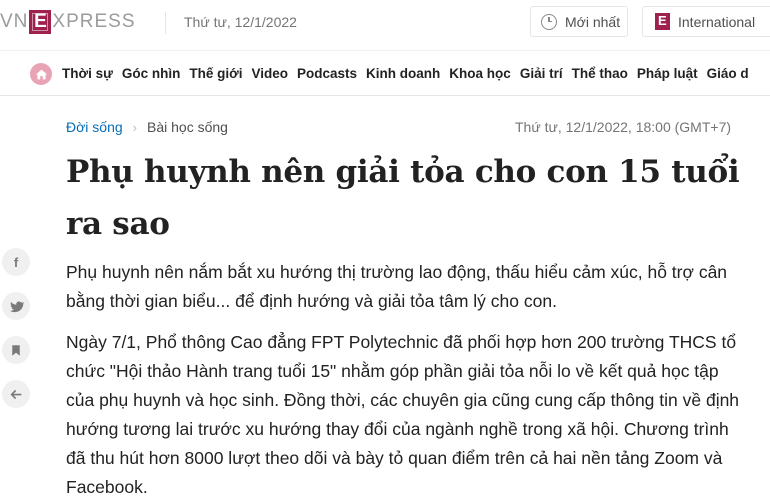 This screenshot has height=500, width=770. Describe the element at coordinates (151, 73) in the screenshot. I see `nav-item-goc-nhin: Góc nhìn` at that location.